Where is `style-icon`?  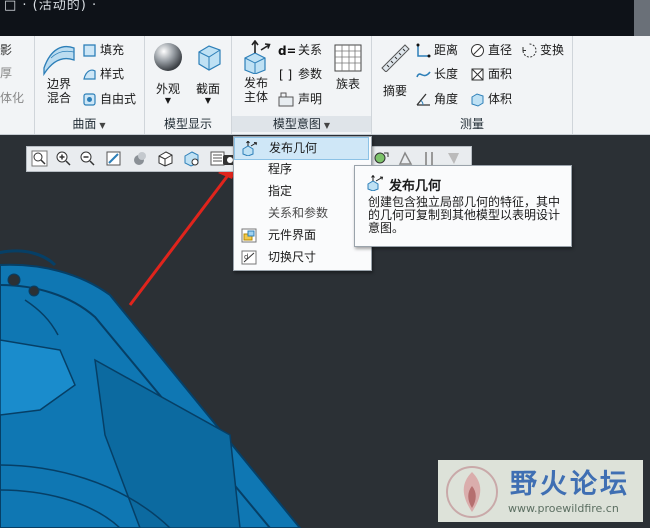
style-icon is located at coordinates (89, 74).